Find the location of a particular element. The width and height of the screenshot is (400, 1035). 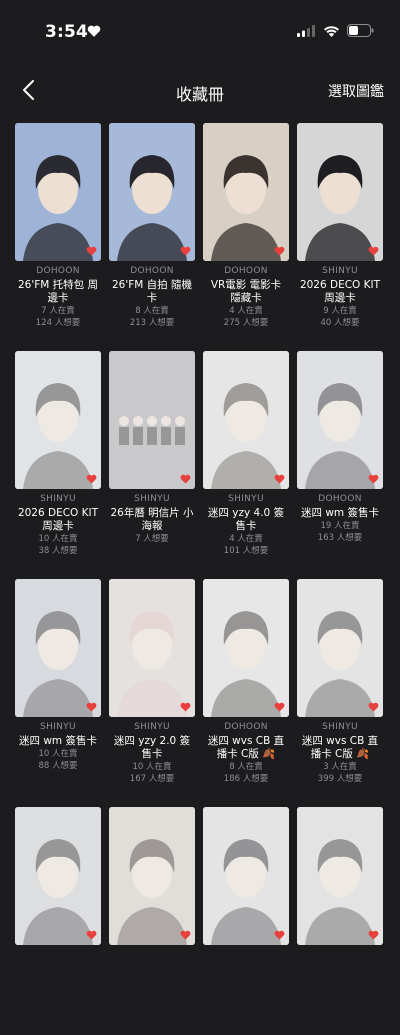

photocard-item: SHINYU 2026 DECO KIT 周邊卡 9 人在賣 40 人想要 is located at coordinates (340, 237).